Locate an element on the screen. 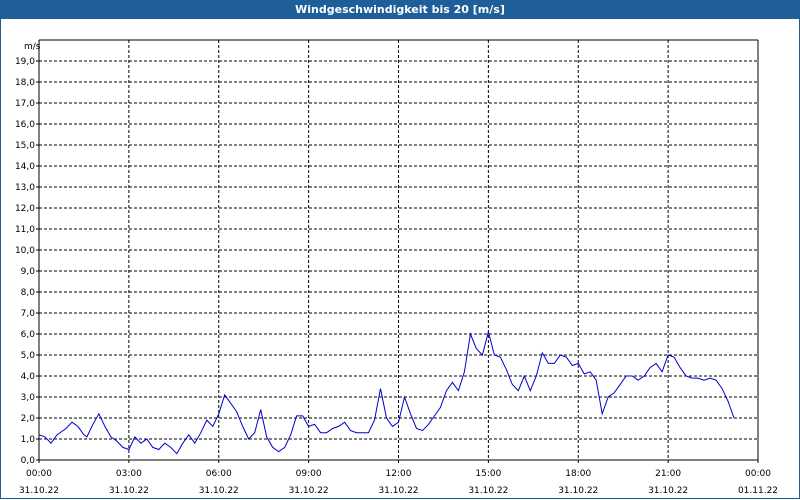 The height and width of the screenshot is (500, 800). y-tick-label: 15,0 is located at coordinates (25, 146).